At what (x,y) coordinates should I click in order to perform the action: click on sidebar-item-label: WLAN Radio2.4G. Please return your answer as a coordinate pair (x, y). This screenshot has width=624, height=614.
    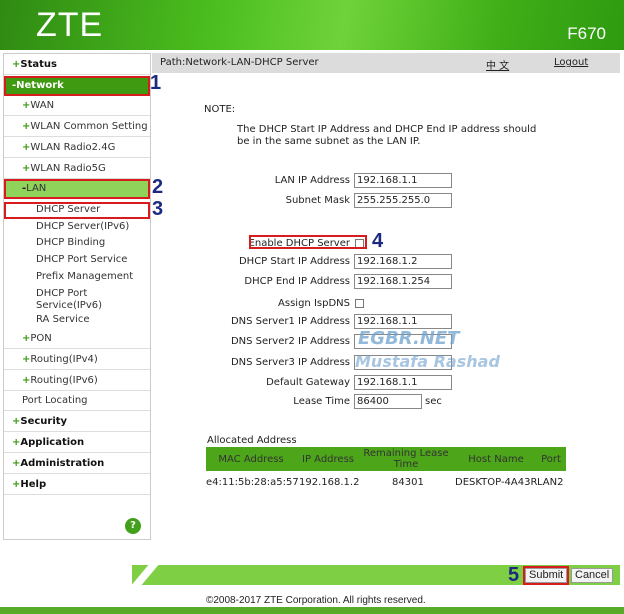
    Looking at the image, I should click on (73, 147).